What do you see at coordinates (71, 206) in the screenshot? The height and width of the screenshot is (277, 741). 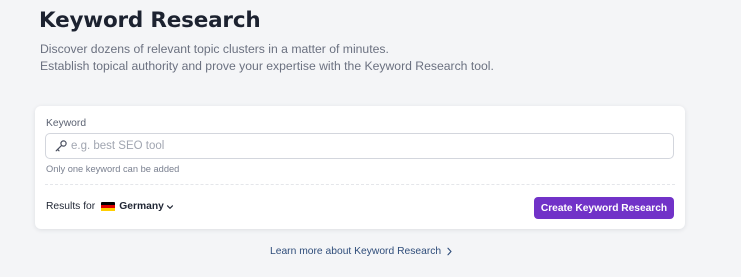 I see `results-for-label: Results for` at bounding box center [71, 206].